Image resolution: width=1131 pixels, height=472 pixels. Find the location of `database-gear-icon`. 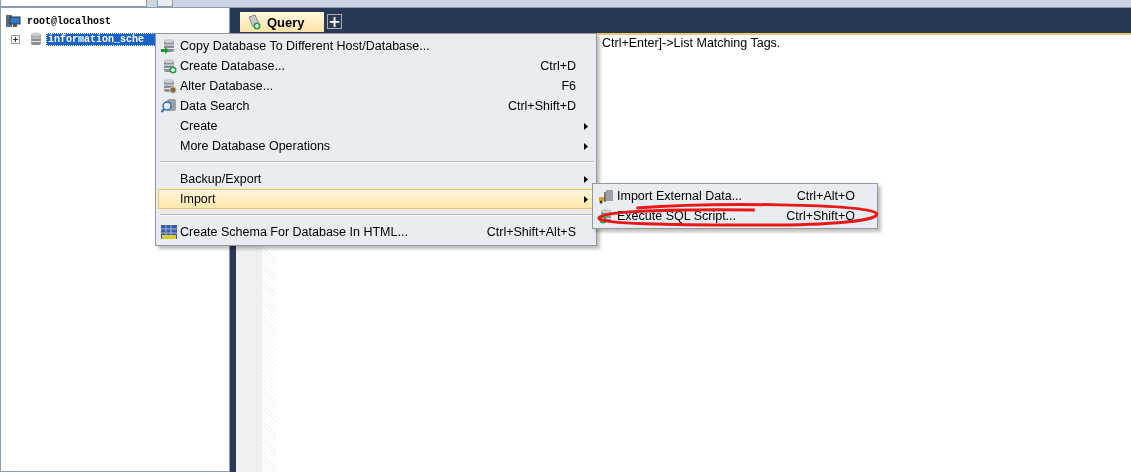

database-gear-icon is located at coordinates (169, 86).